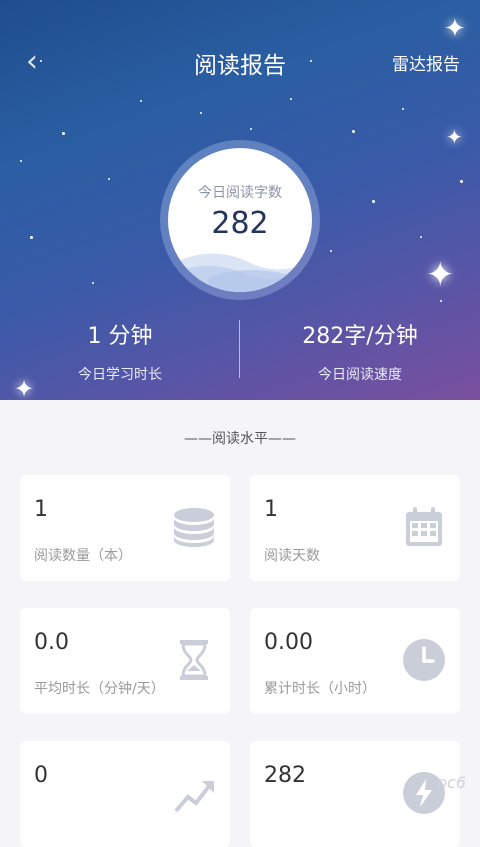  What do you see at coordinates (120, 351) in the screenshot?
I see `today-study-time: 1 分钟 今日学习时长` at bounding box center [120, 351].